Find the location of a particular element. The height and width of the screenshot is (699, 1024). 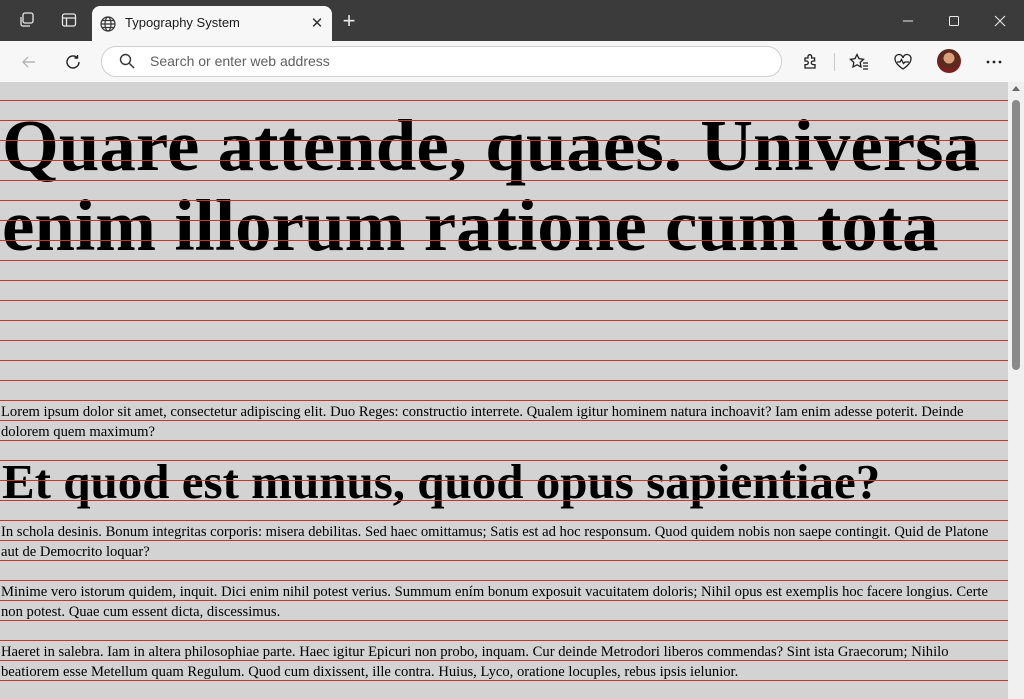

page-heading-2: Et quod est munus, quod opus sapientiae? is located at coordinates (441, 481).